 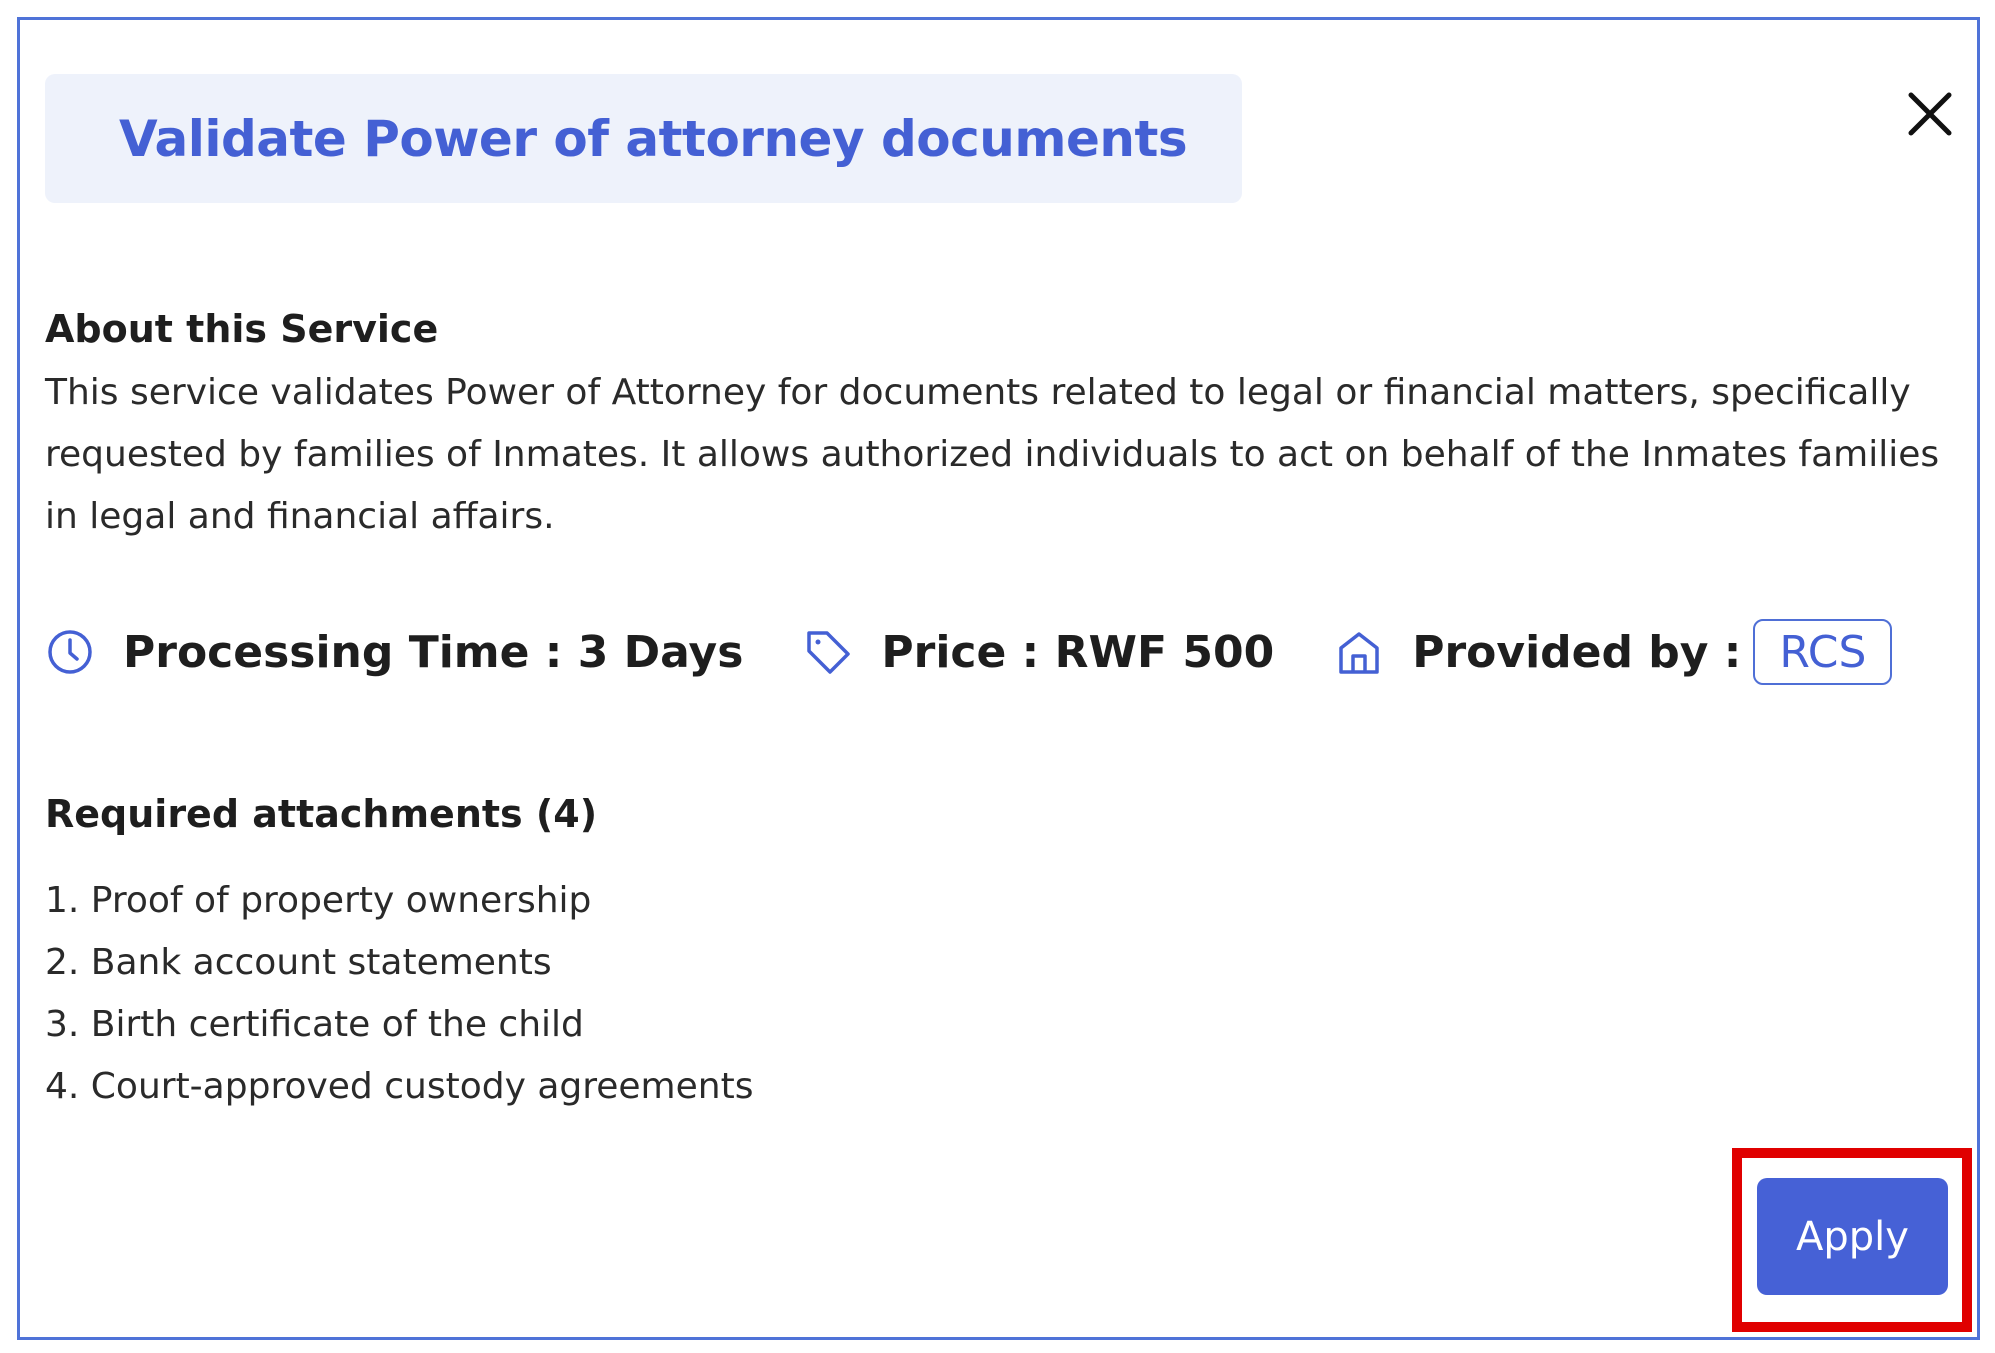 What do you see at coordinates (242, 329) in the screenshot?
I see `about-heading: About this Service` at bounding box center [242, 329].